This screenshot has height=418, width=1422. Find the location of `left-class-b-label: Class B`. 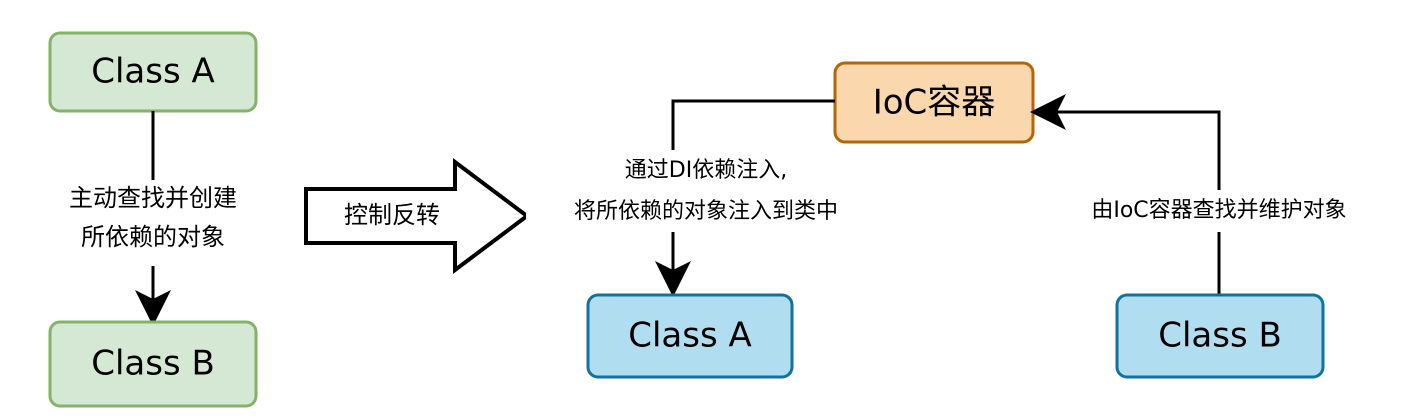

left-class-b-label: Class B is located at coordinates (153, 364).